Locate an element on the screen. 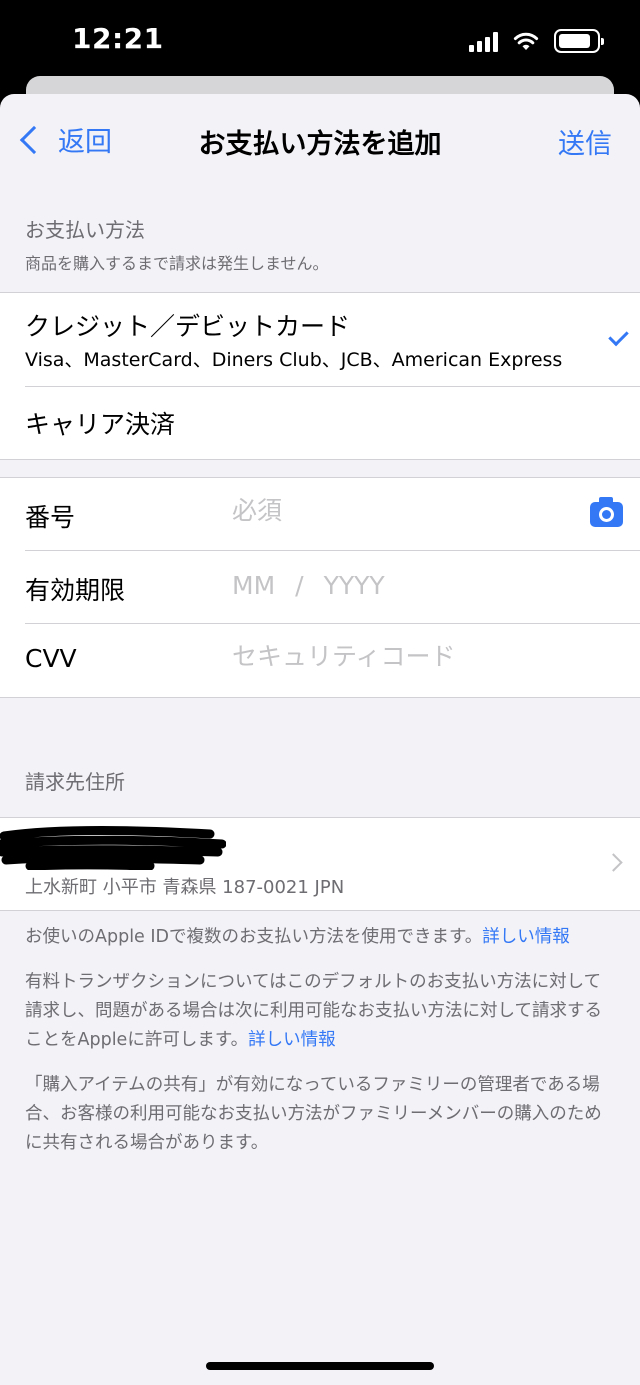 Image resolution: width=640 pixels, height=1385 pixels. expiry-row: 有効期限 MM / YYYY is located at coordinates (320, 587).